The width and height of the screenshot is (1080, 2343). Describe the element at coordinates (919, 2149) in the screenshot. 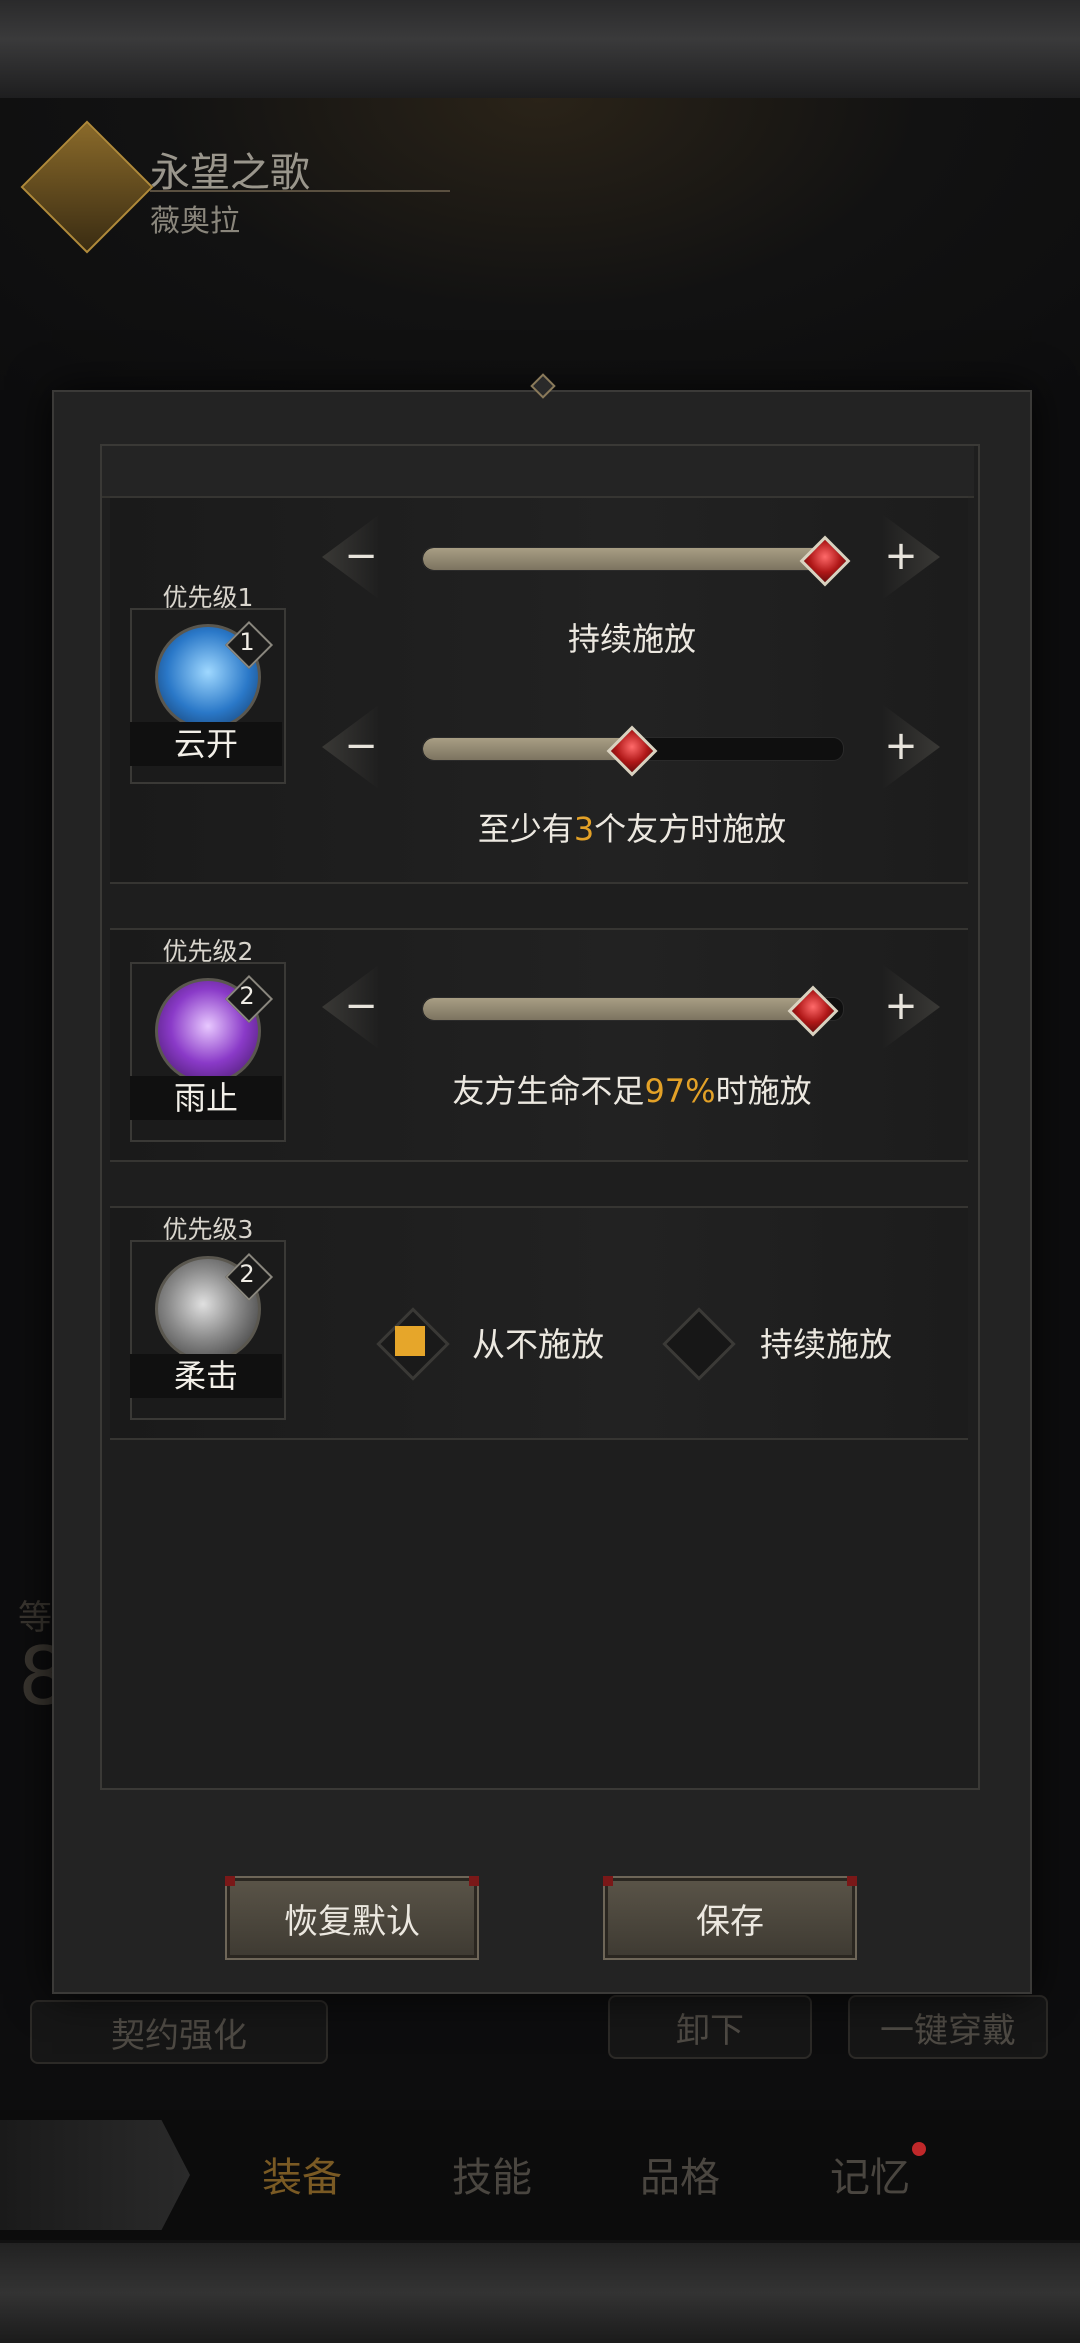

I see `notification-dot` at that location.